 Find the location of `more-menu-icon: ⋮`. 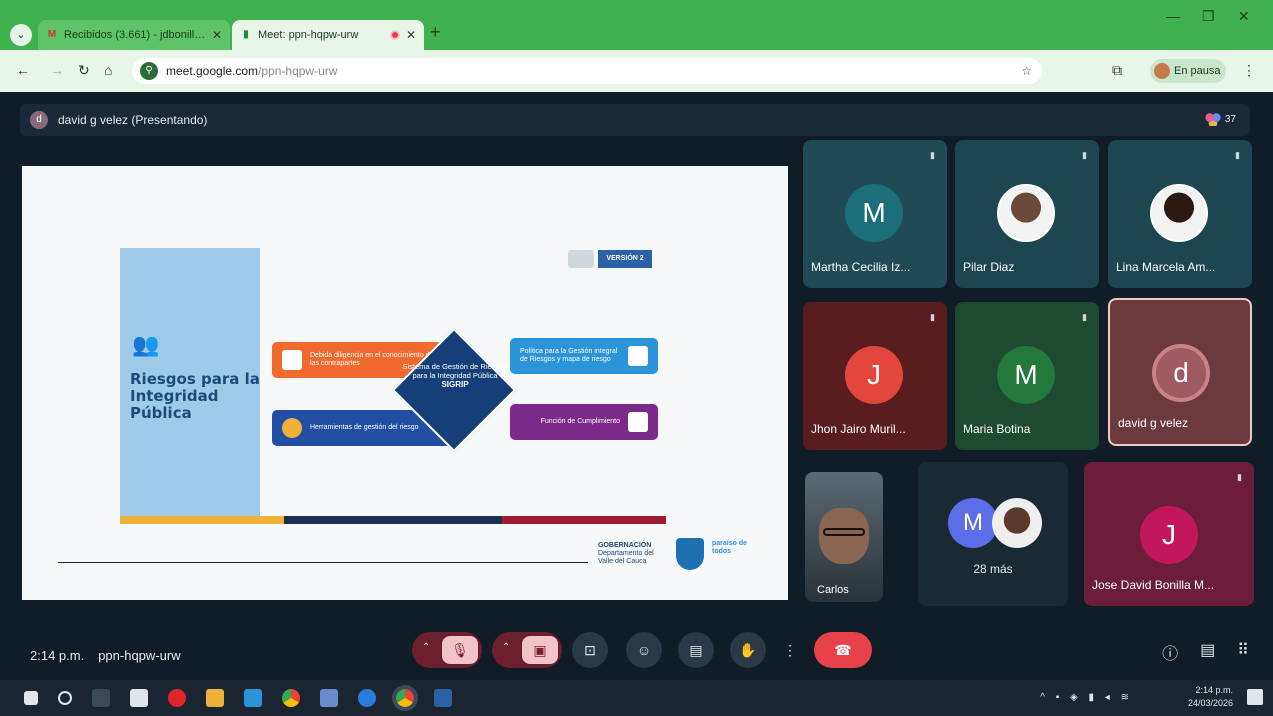

more-menu-icon: ⋮ is located at coordinates (1249, 70).